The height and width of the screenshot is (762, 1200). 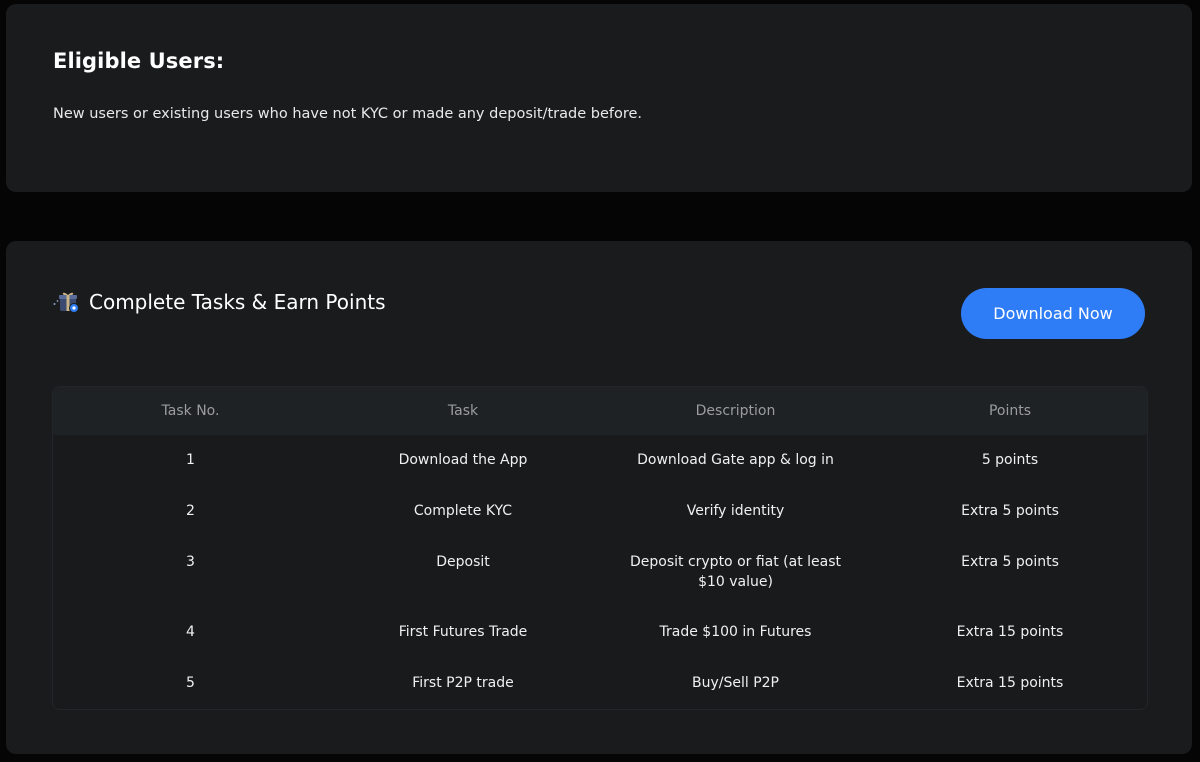 What do you see at coordinates (735, 683) in the screenshot?
I see `task-description: Buy/Sell P2P` at bounding box center [735, 683].